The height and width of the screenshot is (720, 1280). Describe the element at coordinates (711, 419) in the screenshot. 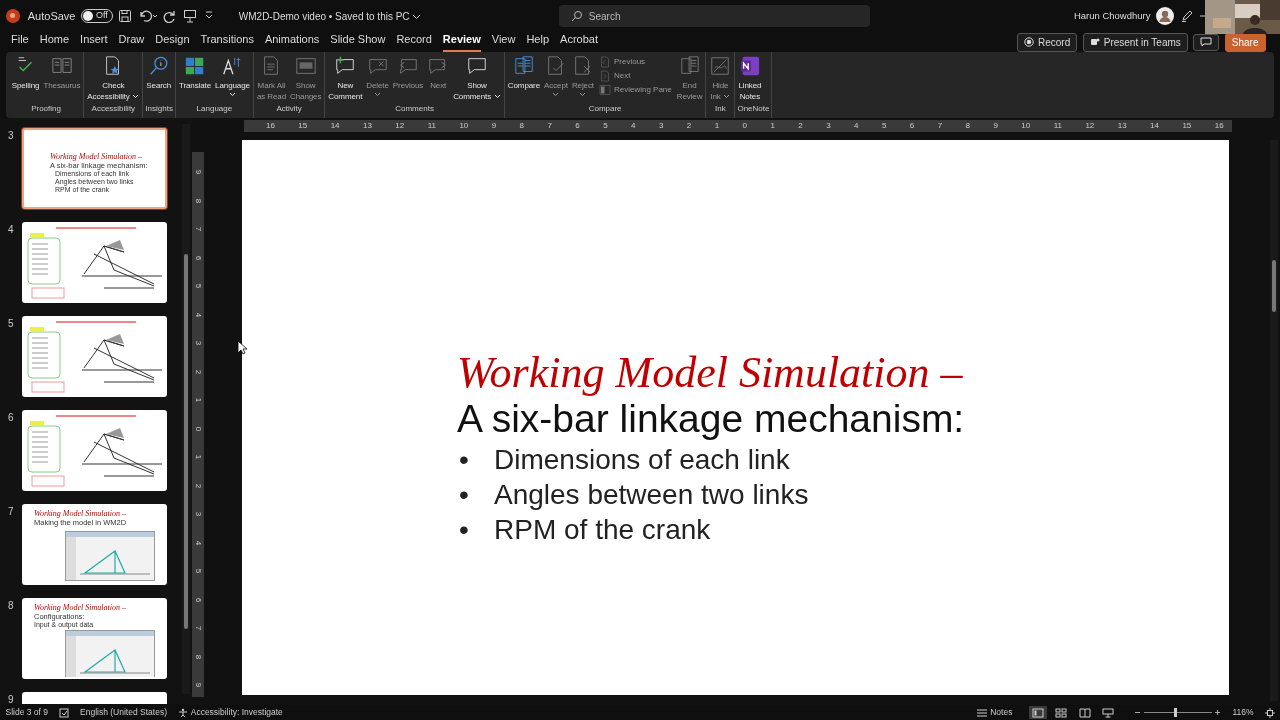

I see `slide-subtitle: A six-bar linkage mechanism:` at that location.